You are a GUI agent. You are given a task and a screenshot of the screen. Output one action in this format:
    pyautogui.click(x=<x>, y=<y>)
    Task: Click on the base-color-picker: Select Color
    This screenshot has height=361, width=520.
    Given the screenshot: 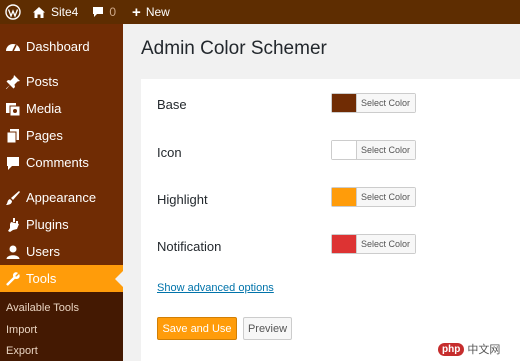 What is the action you would take?
    pyautogui.click(x=374, y=103)
    